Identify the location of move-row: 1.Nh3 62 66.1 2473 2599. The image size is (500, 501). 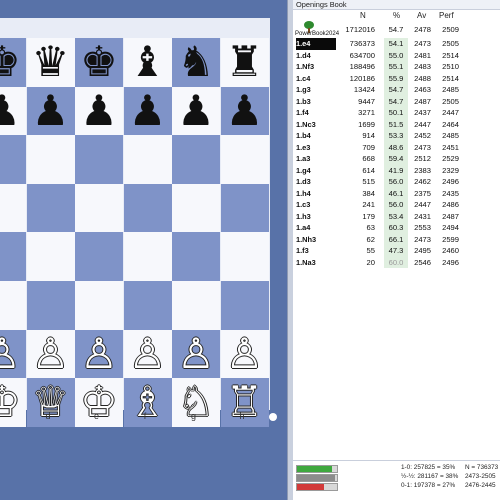
(396, 239).